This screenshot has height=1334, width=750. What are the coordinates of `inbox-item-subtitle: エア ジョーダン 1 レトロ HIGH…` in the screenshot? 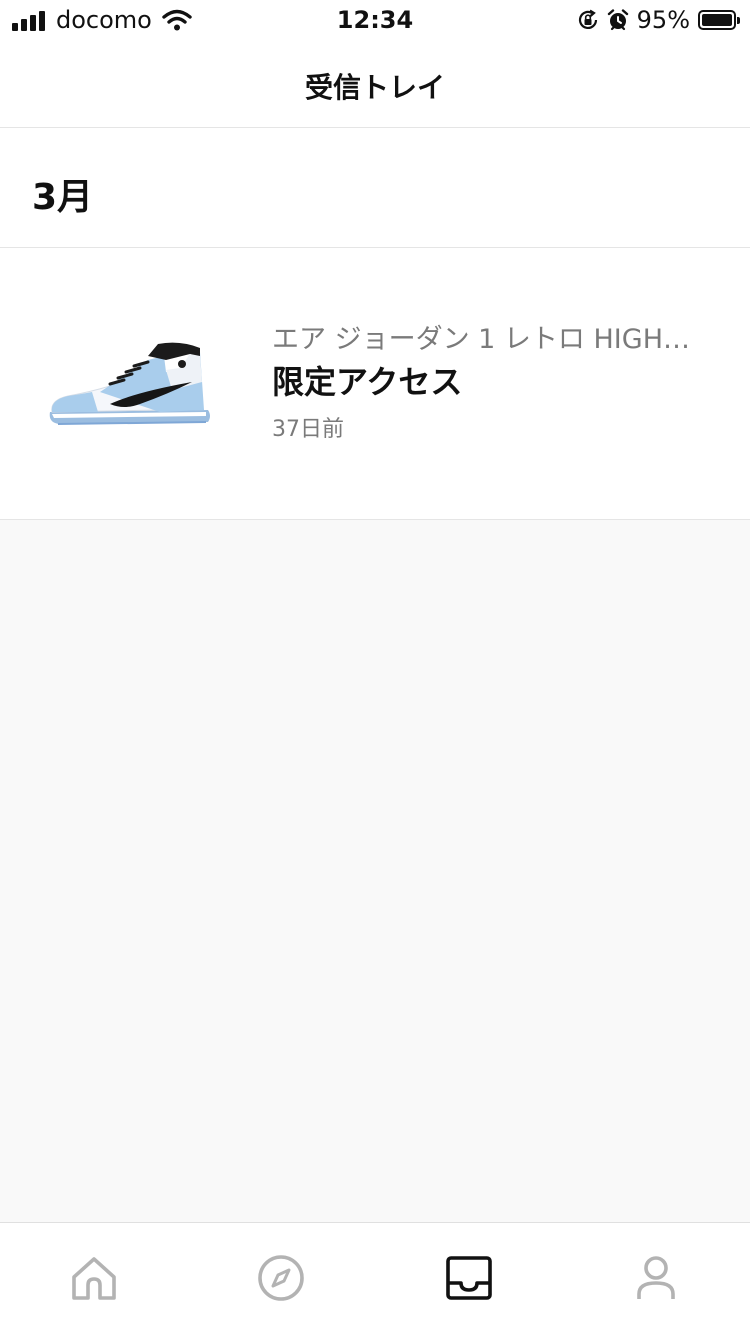 It's located at (481, 339).